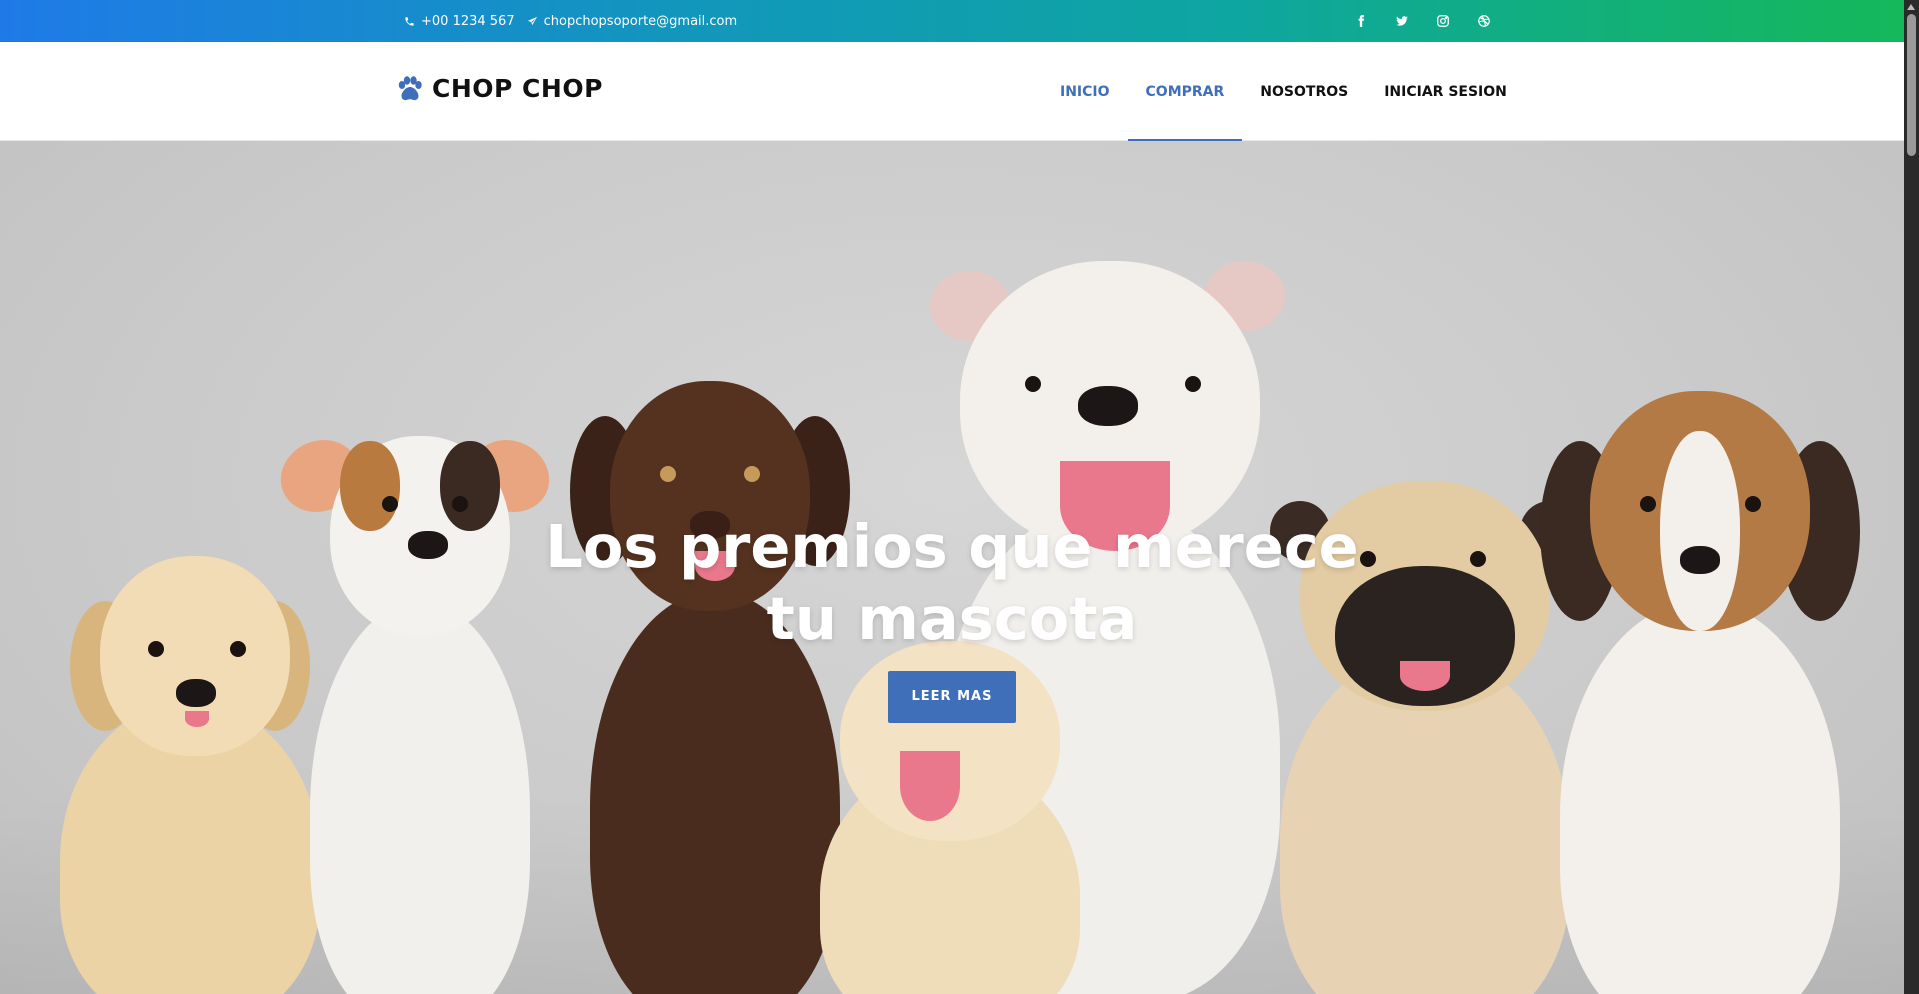  Describe the element at coordinates (1911, 497) in the screenshot. I see `vertical-scrollbar` at that location.